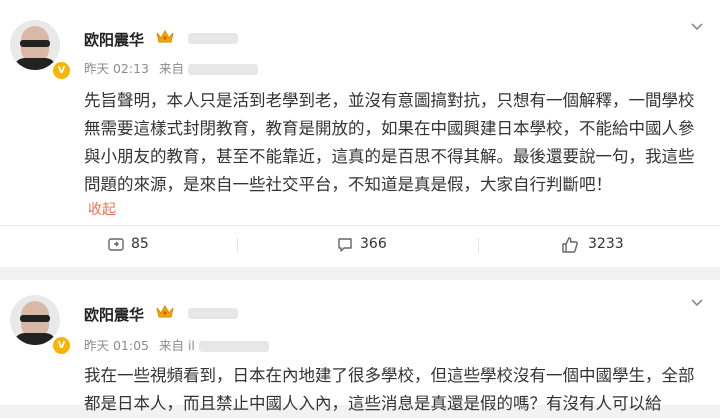  I want to click on thumbs-up-icon, so click(570, 245).